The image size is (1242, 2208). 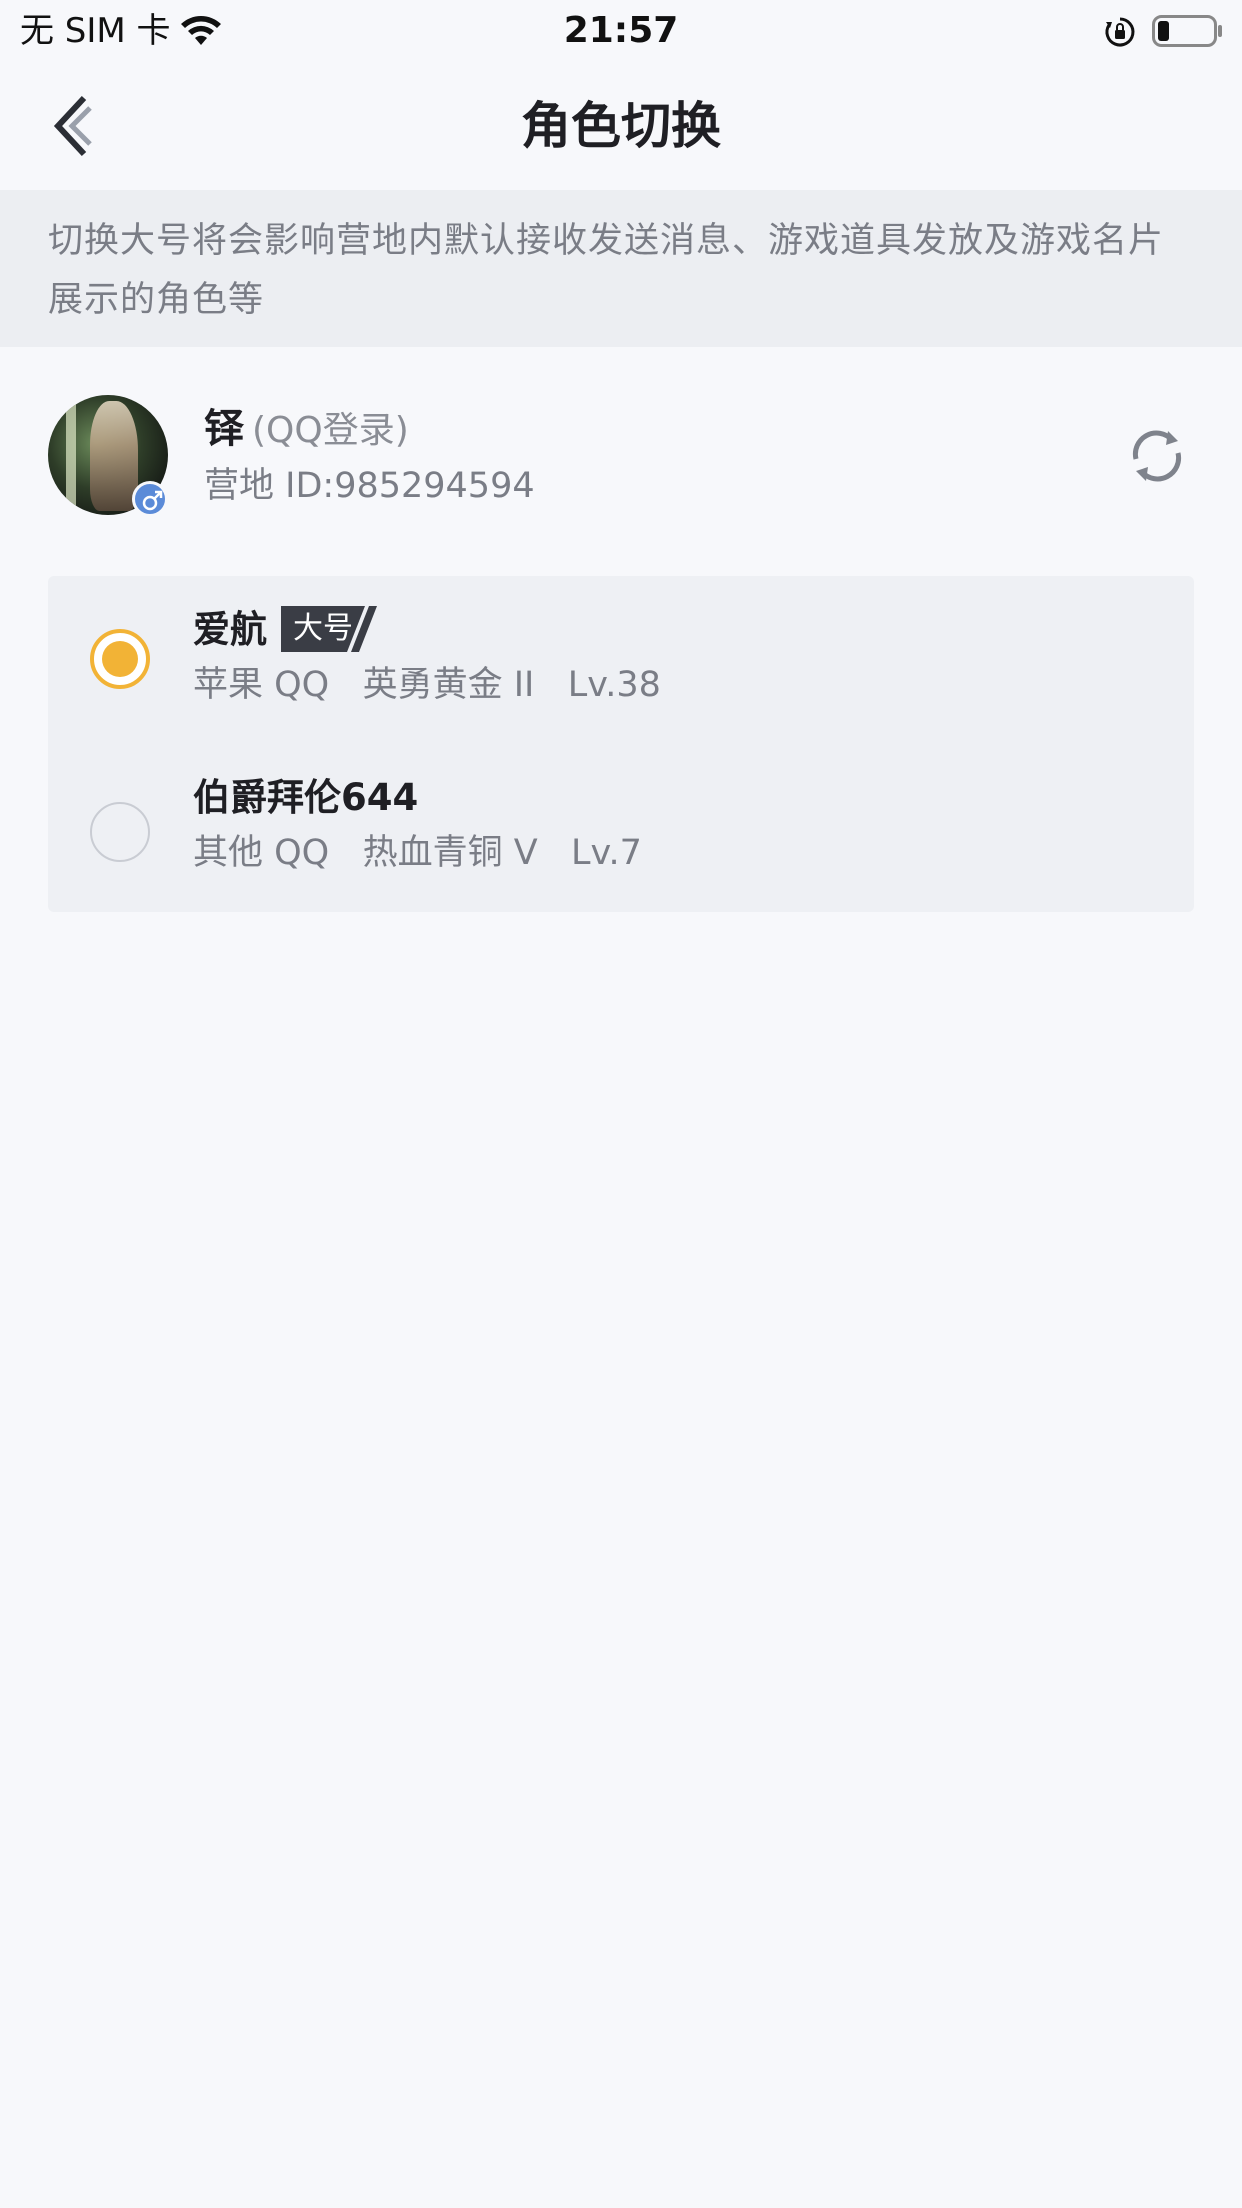 What do you see at coordinates (1187, 31) in the screenshot?
I see `battery-icon` at bounding box center [1187, 31].